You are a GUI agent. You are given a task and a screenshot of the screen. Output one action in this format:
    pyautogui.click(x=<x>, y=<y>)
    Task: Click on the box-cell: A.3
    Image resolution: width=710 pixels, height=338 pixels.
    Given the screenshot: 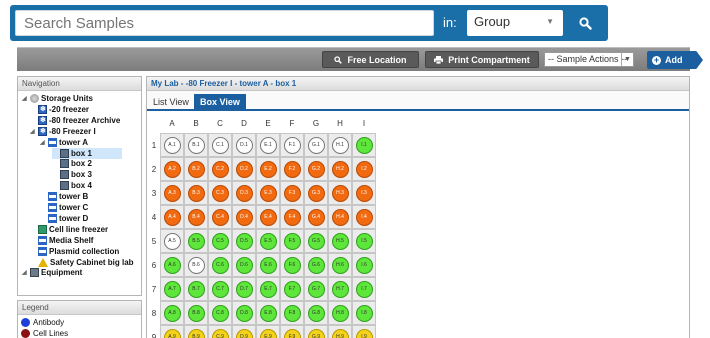 What is the action you would take?
    pyautogui.click(x=172, y=193)
    